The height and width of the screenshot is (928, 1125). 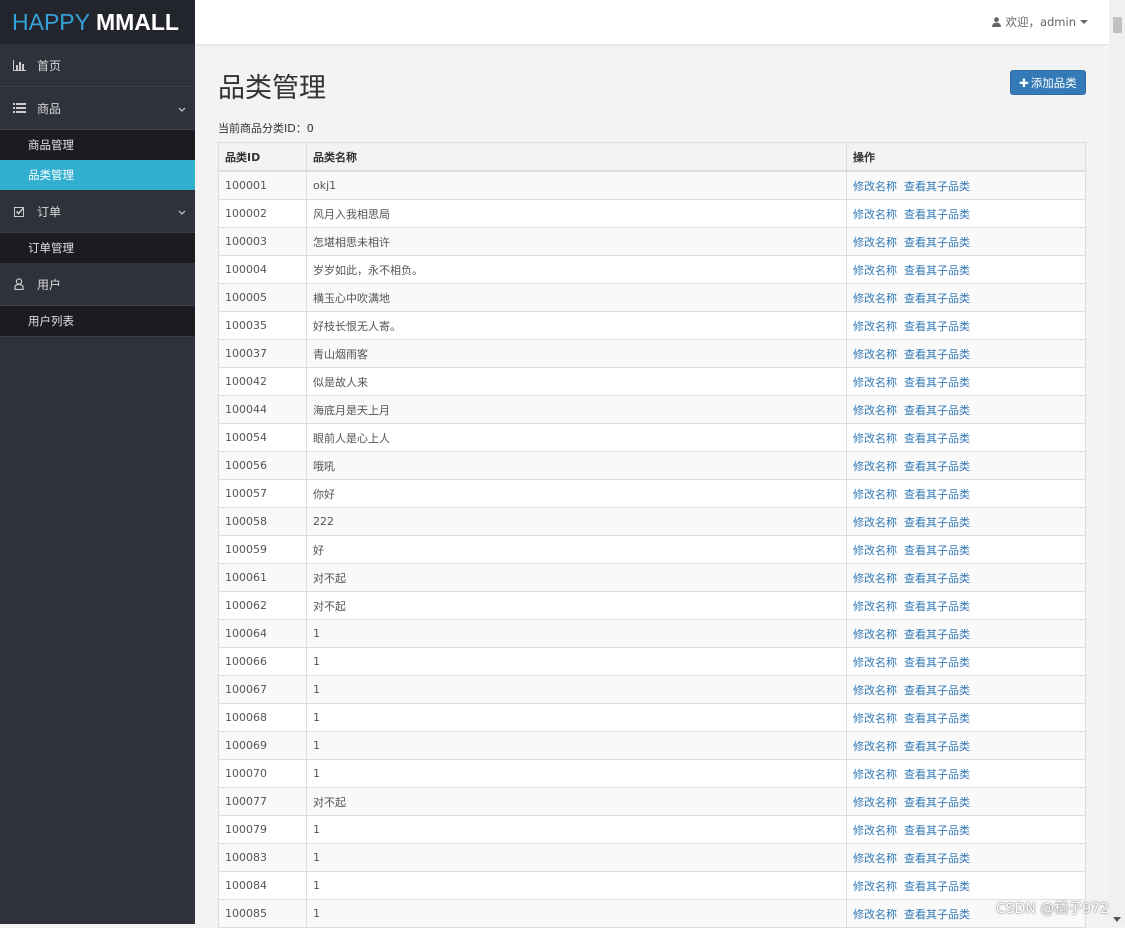 I want to click on plus-icon: ✚, so click(x=1024, y=82).